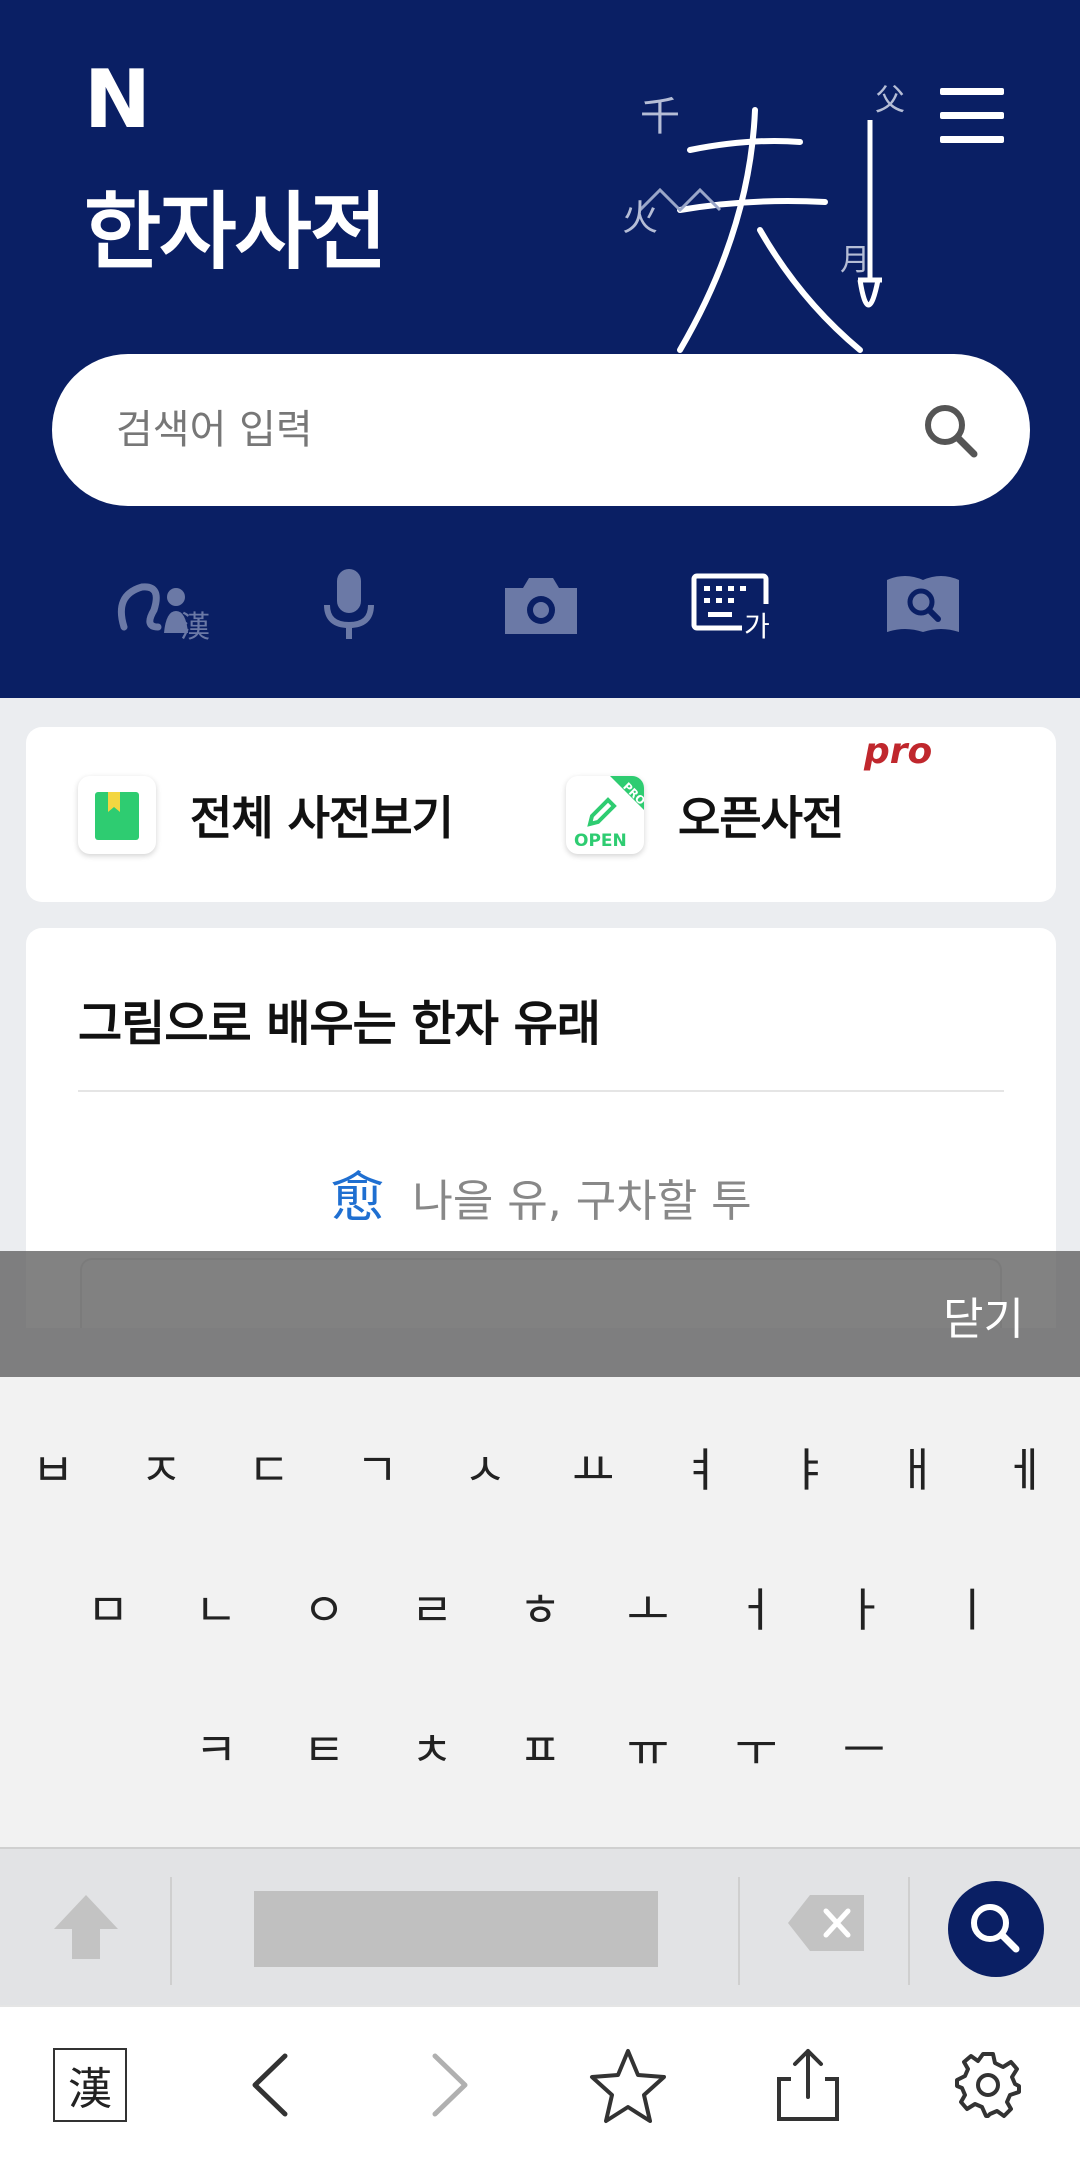 The height and width of the screenshot is (2159, 1080). I want to click on key: ㅇ, so click(324, 1607).